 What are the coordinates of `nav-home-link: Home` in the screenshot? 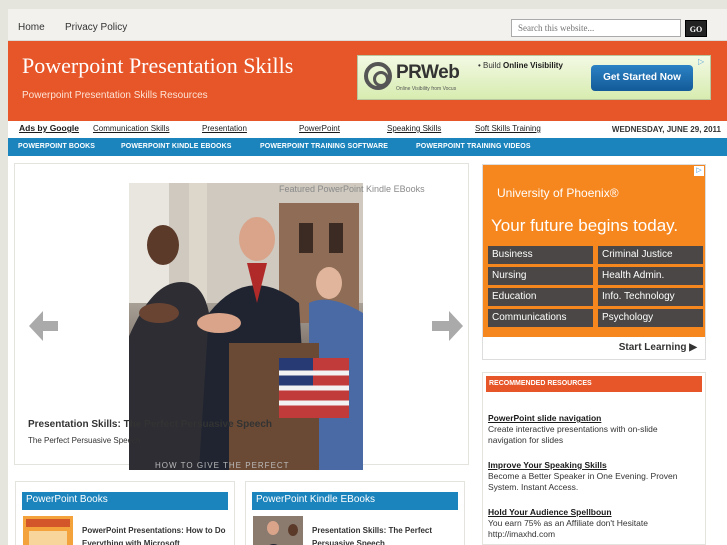 It's located at (31, 27).